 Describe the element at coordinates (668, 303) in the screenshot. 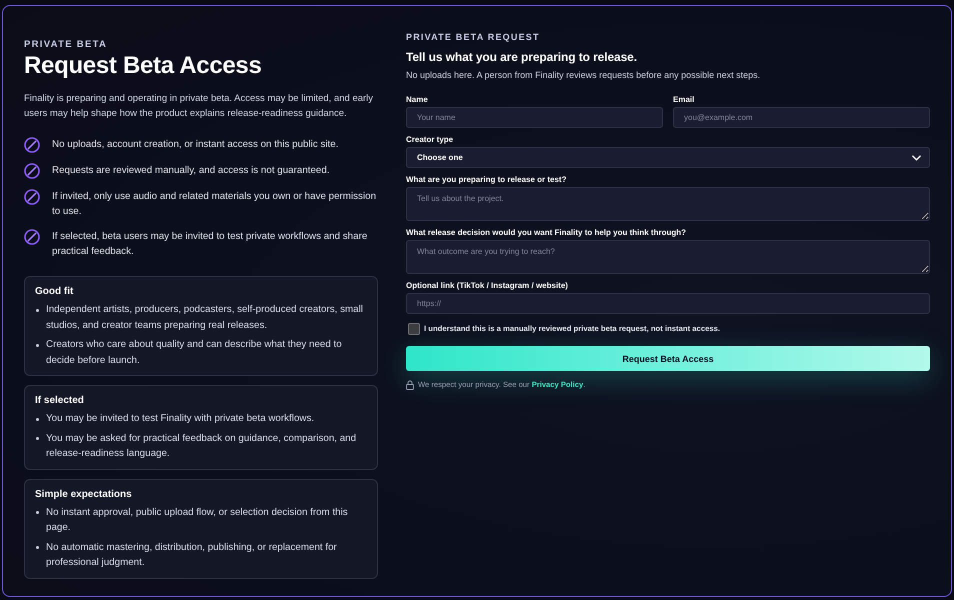

I see `text-input: https://` at that location.